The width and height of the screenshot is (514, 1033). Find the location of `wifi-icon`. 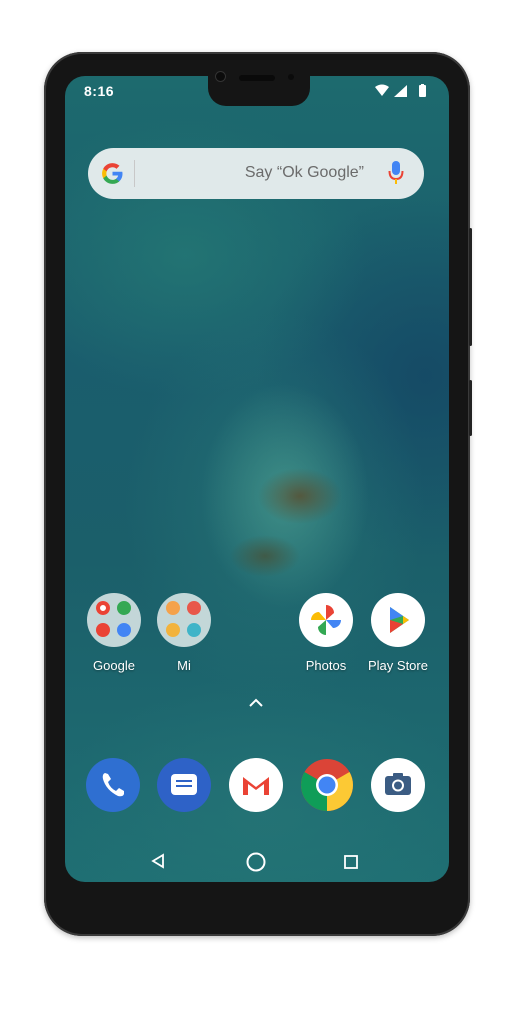

wifi-icon is located at coordinates (382, 90).